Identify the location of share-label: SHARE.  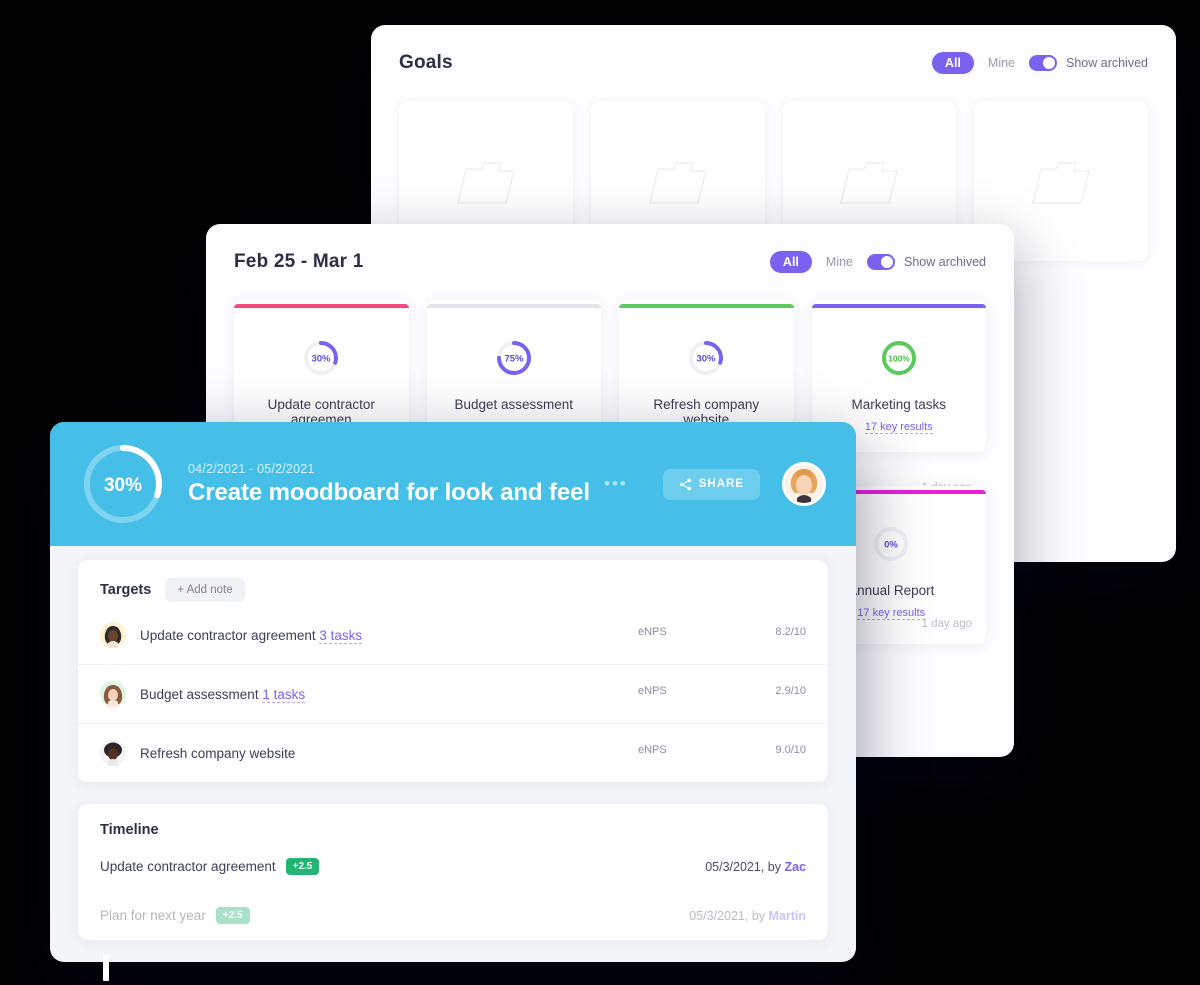
(721, 484).